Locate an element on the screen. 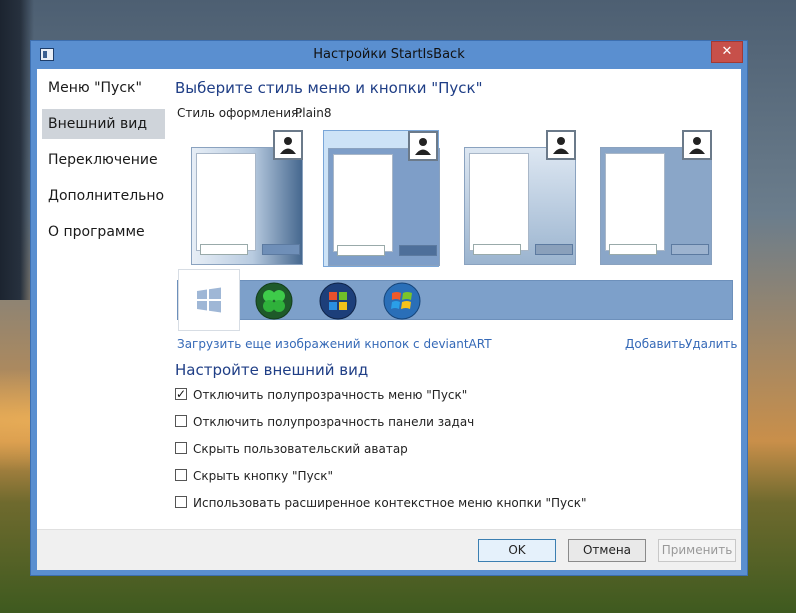 The width and height of the screenshot is (796, 613). sidebar-item-start-menu: Меню "Пуск" is located at coordinates (103, 88).